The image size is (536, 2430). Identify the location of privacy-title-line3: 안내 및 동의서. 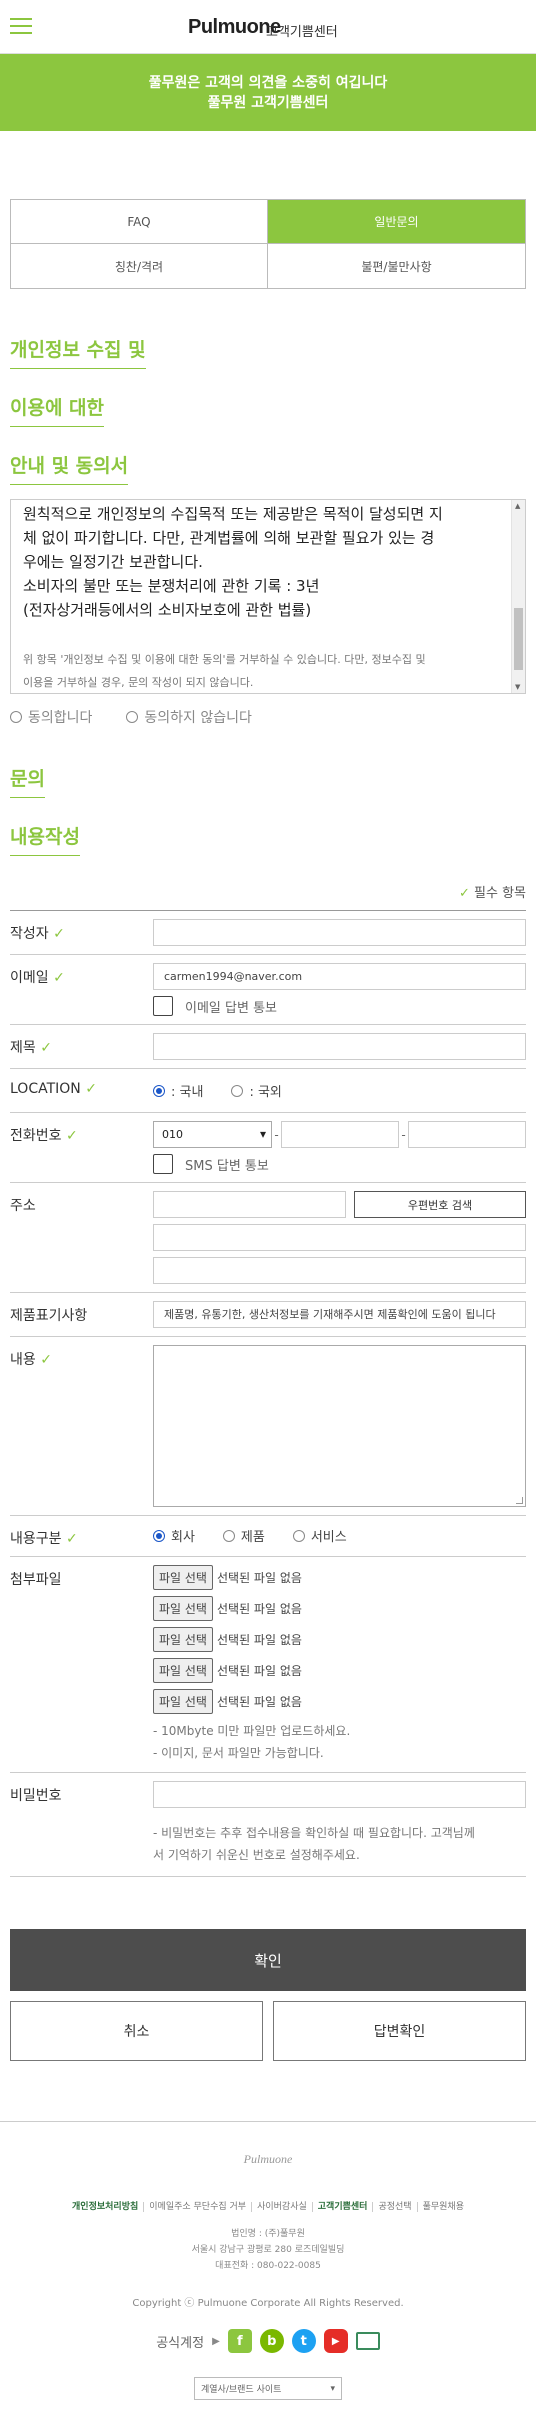
(69, 466).